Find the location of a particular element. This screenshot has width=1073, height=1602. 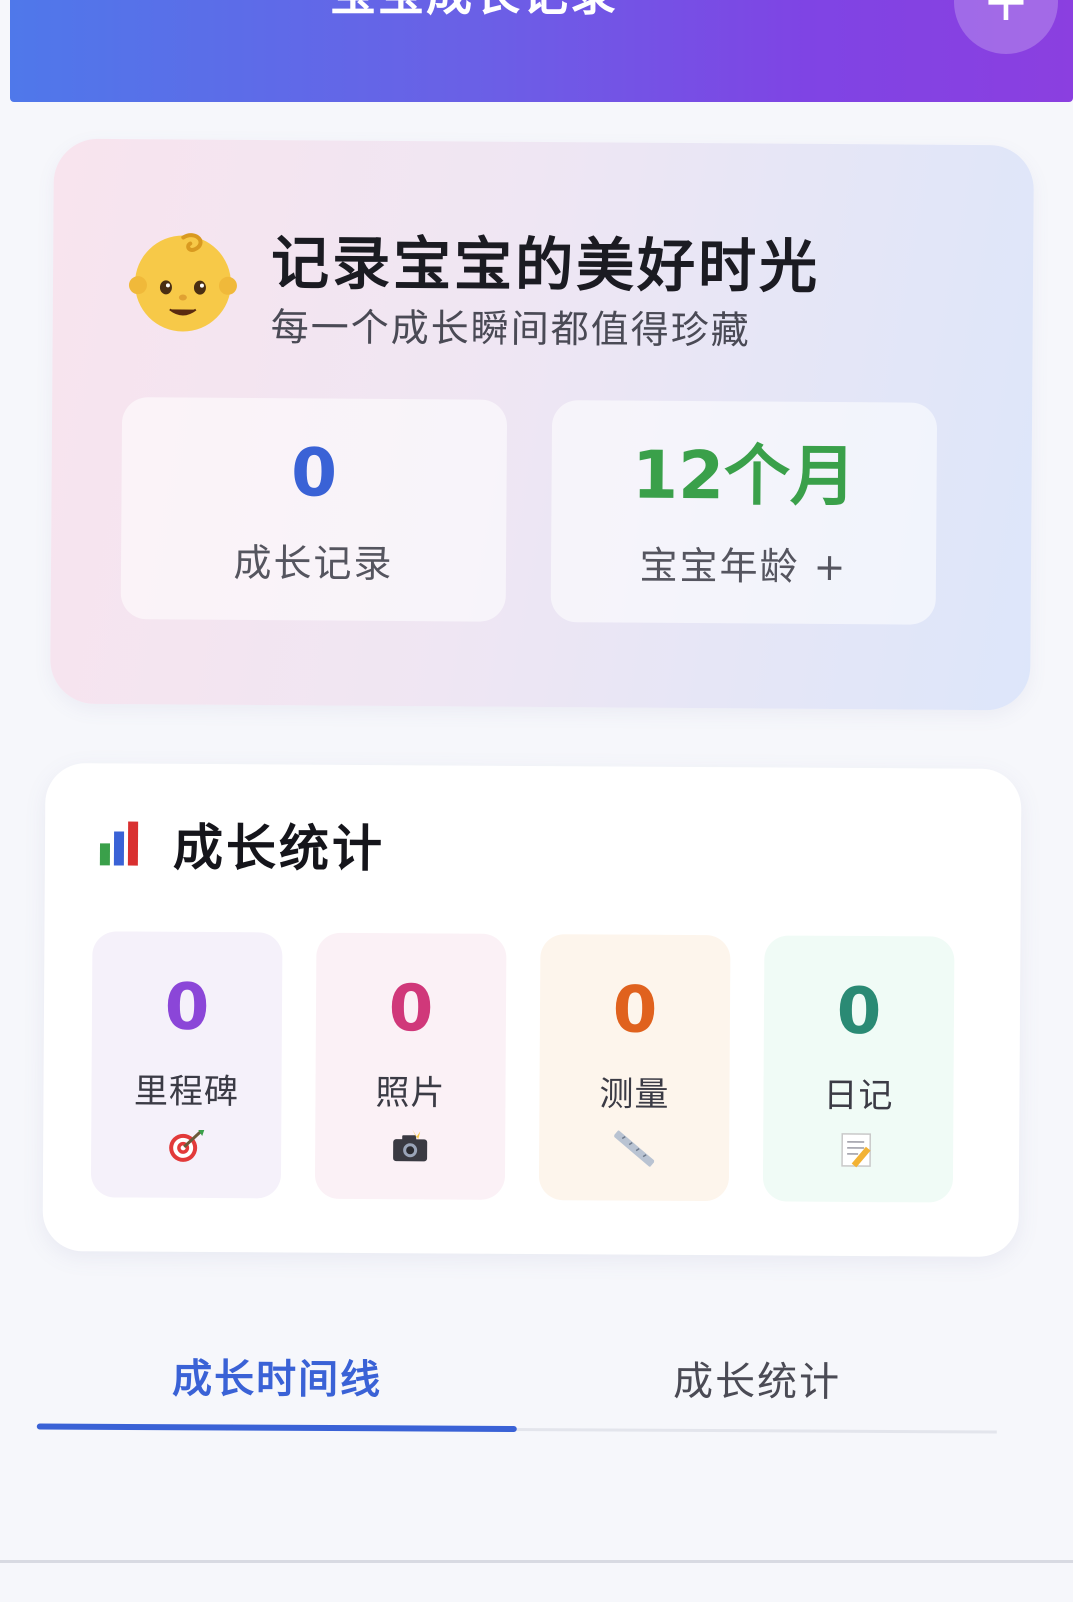

growth-records-label: 成长记录 is located at coordinates (313, 563).